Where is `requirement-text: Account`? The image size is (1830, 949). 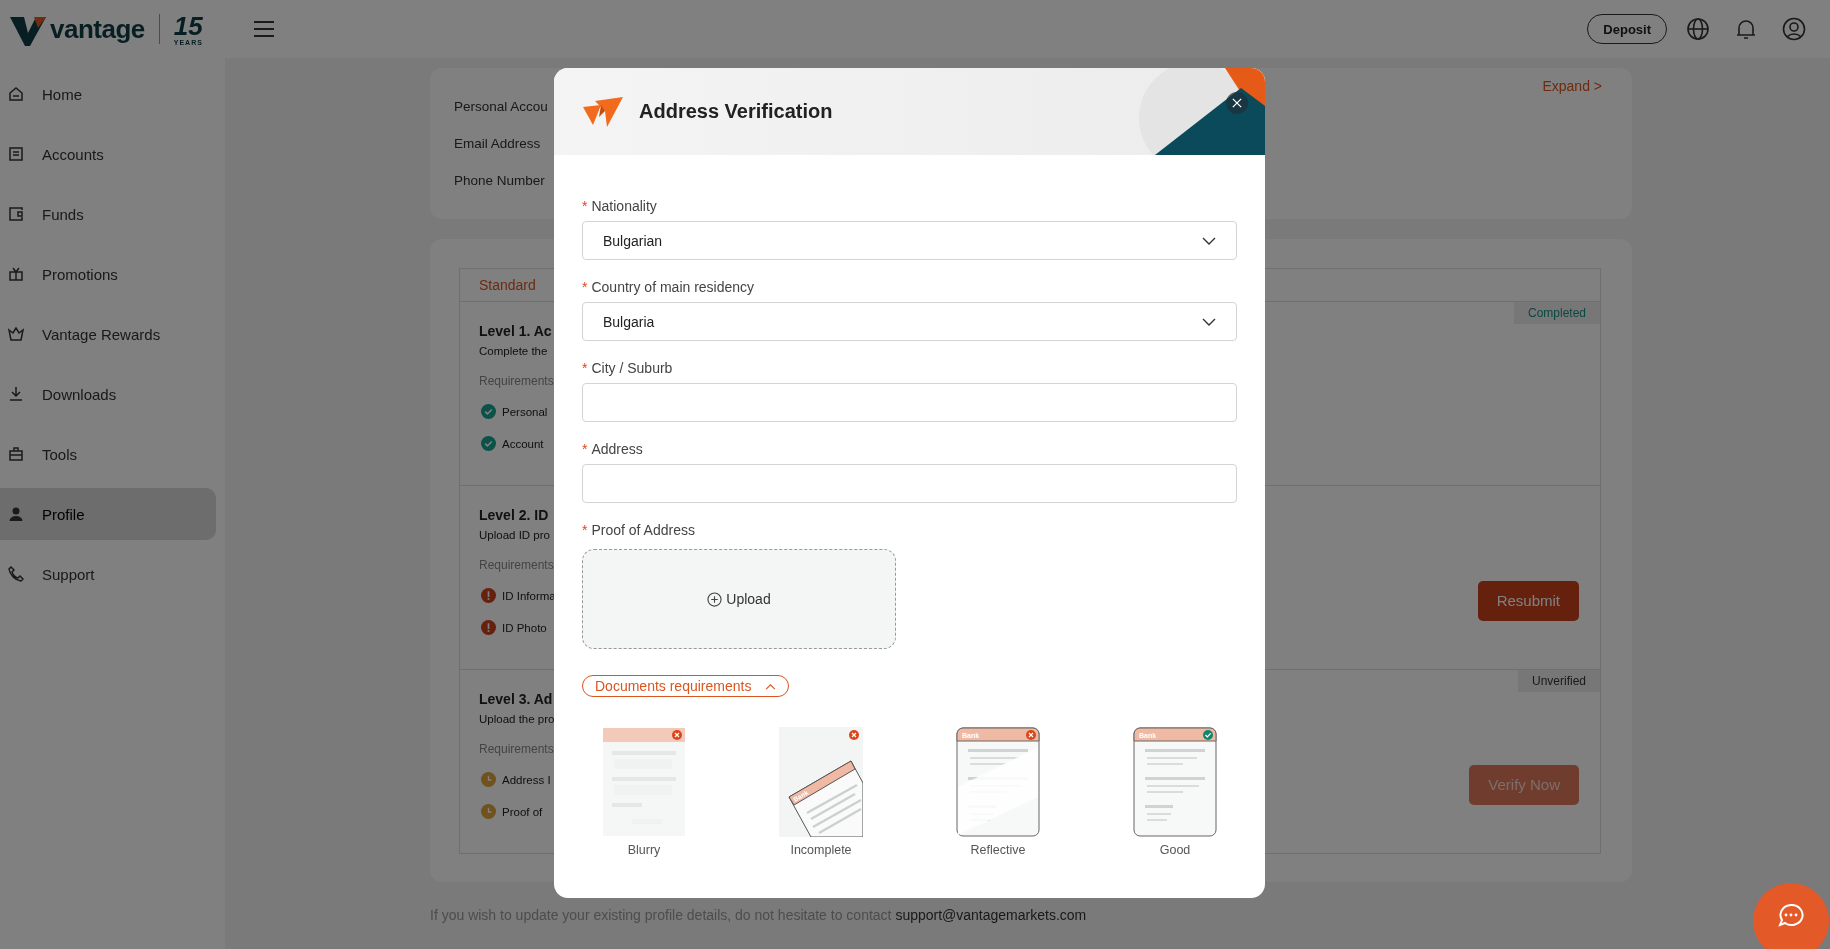
requirement-text: Account is located at coordinates (523, 443).